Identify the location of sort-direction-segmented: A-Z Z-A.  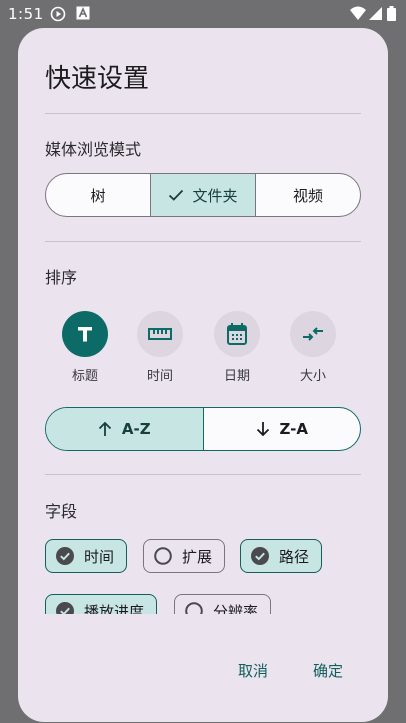
(203, 429).